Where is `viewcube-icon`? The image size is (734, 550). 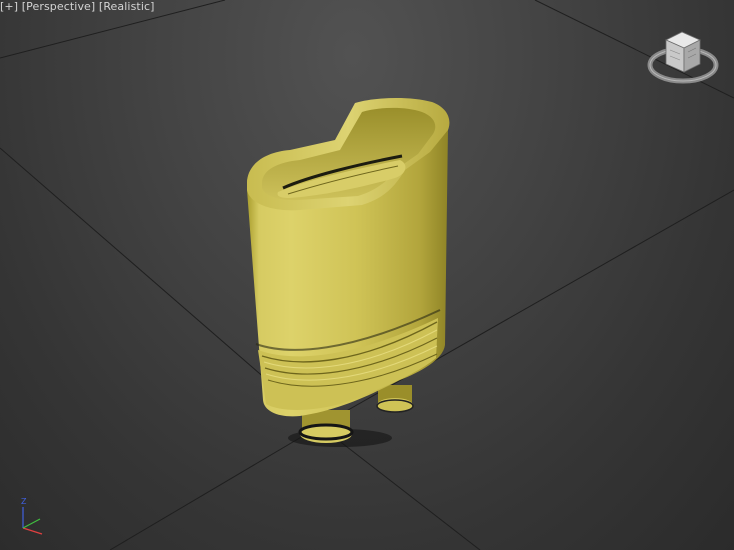
viewcube-icon is located at coordinates (683, 58).